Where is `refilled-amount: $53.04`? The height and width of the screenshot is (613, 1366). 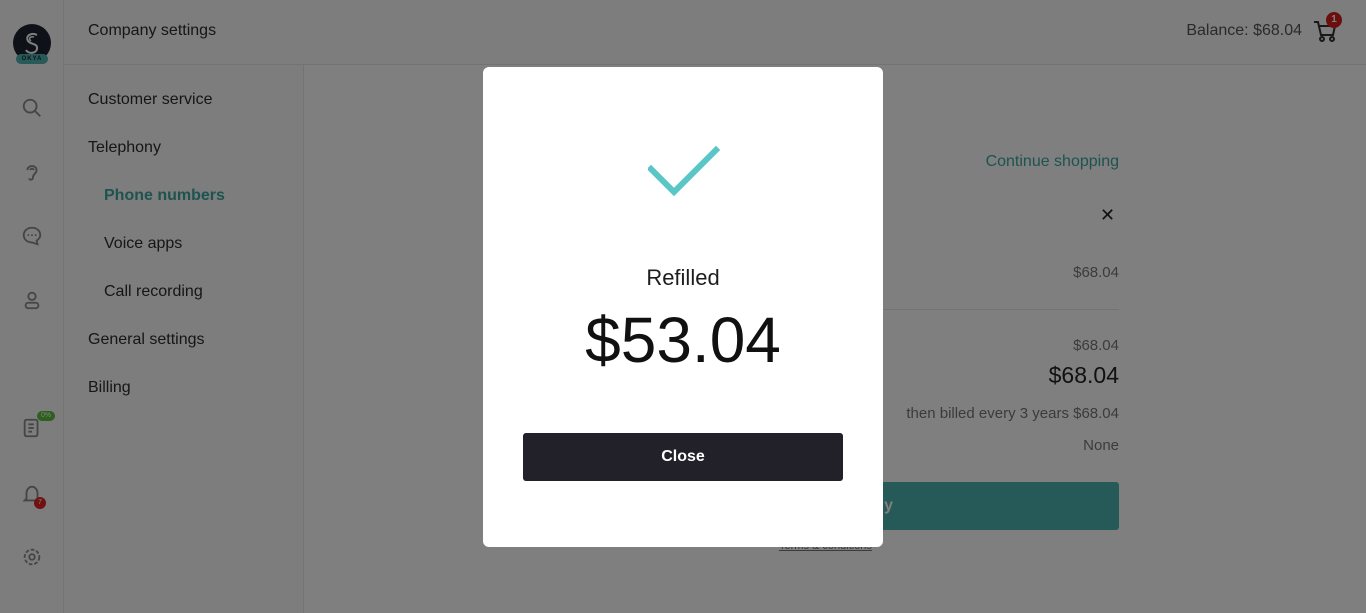
refilled-amount: $53.04 is located at coordinates (683, 340).